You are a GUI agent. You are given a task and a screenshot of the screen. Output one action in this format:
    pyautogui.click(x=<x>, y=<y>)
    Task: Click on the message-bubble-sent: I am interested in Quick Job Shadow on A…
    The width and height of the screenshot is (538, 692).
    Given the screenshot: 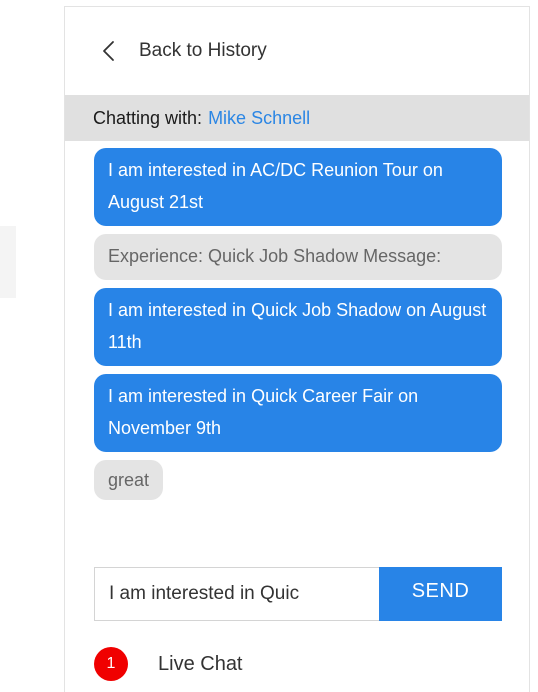 What is the action you would take?
    pyautogui.click(x=298, y=327)
    